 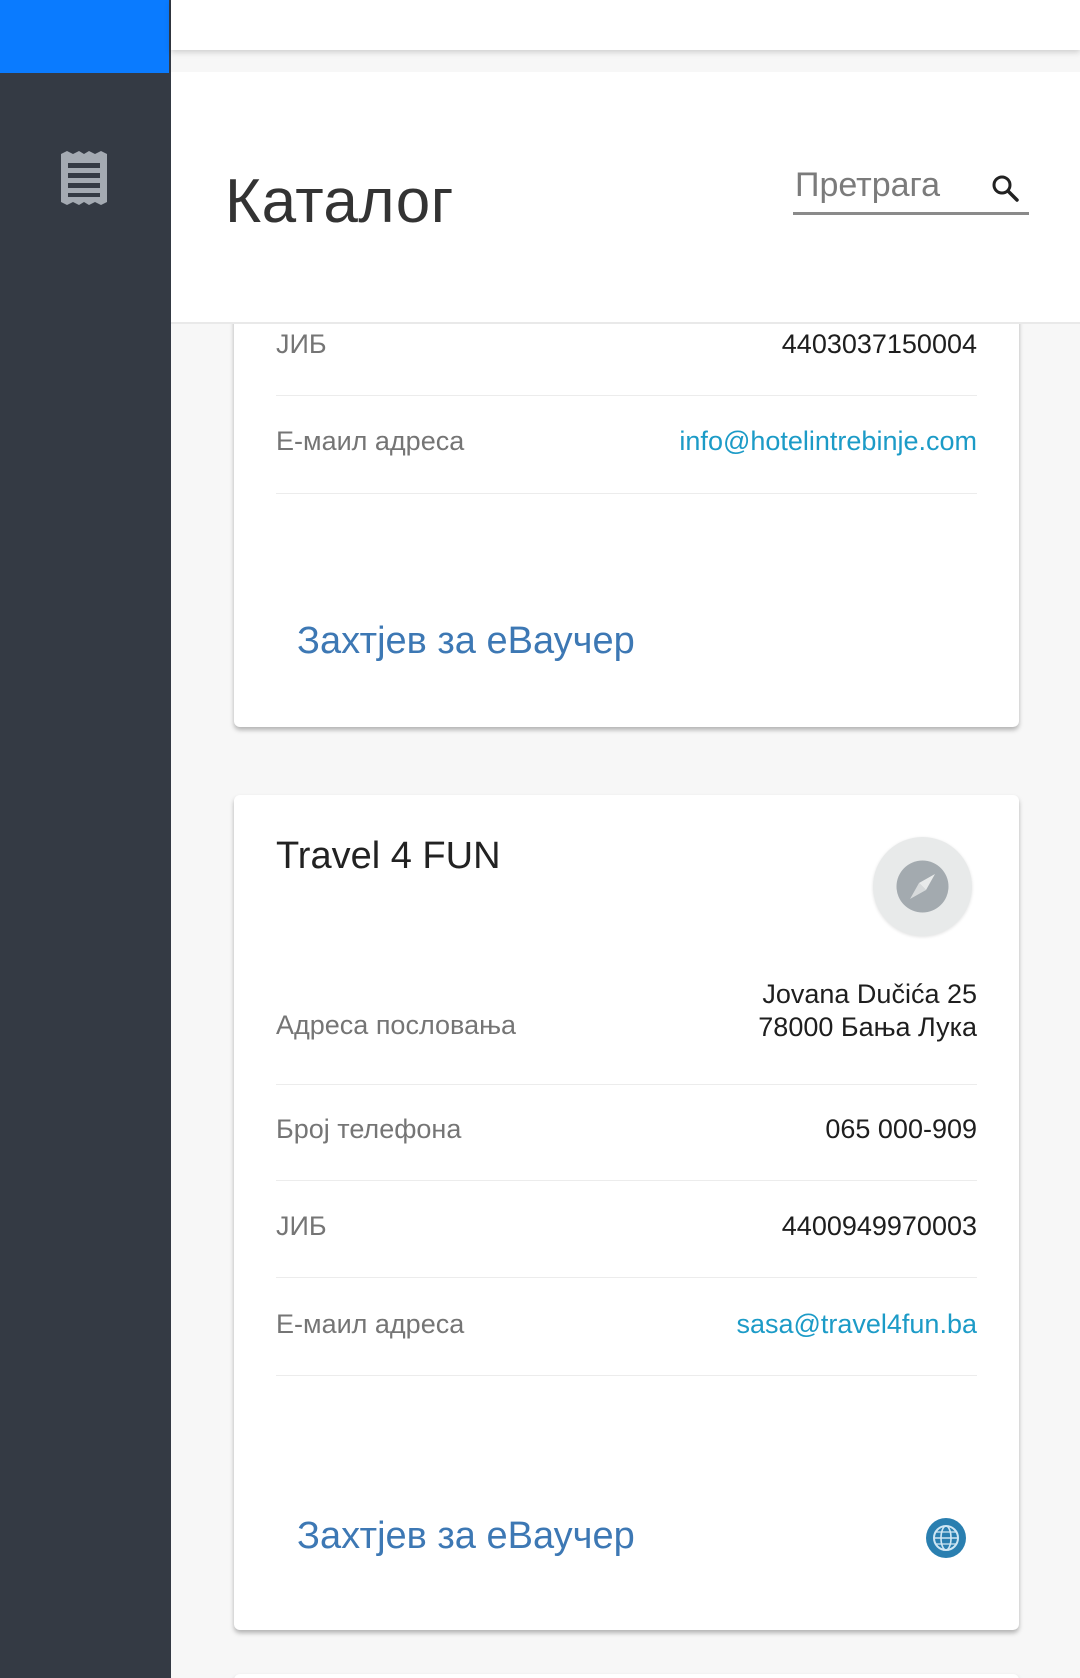 I want to click on top-app-bar, so click(x=625, y=25).